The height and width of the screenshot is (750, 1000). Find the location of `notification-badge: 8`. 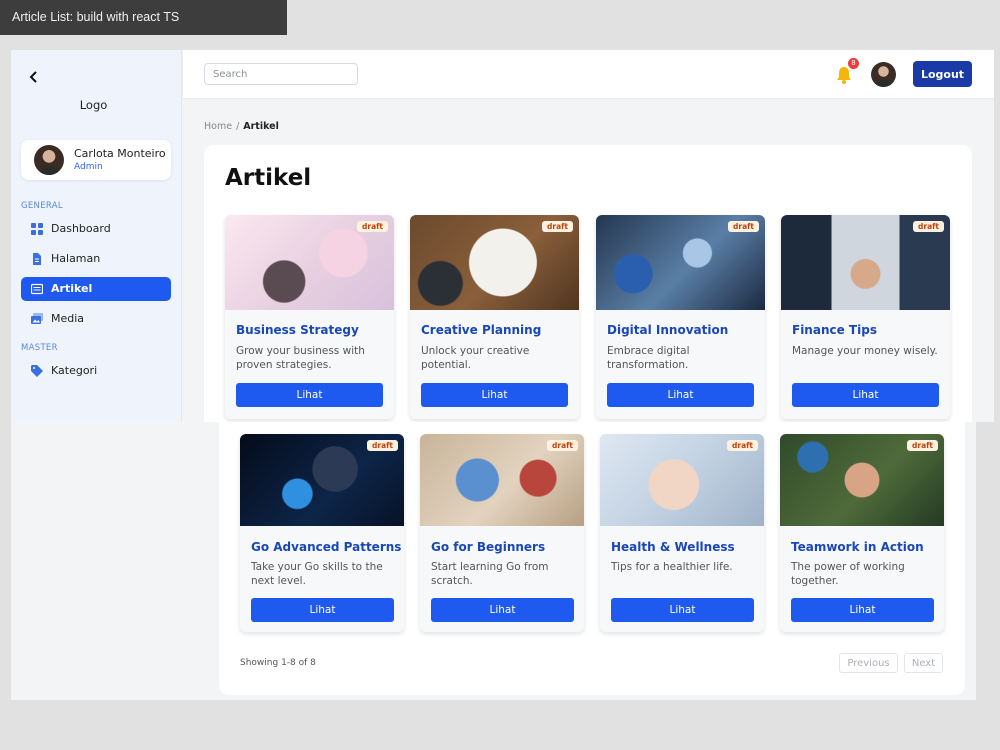

notification-badge: 8 is located at coordinates (853, 63).